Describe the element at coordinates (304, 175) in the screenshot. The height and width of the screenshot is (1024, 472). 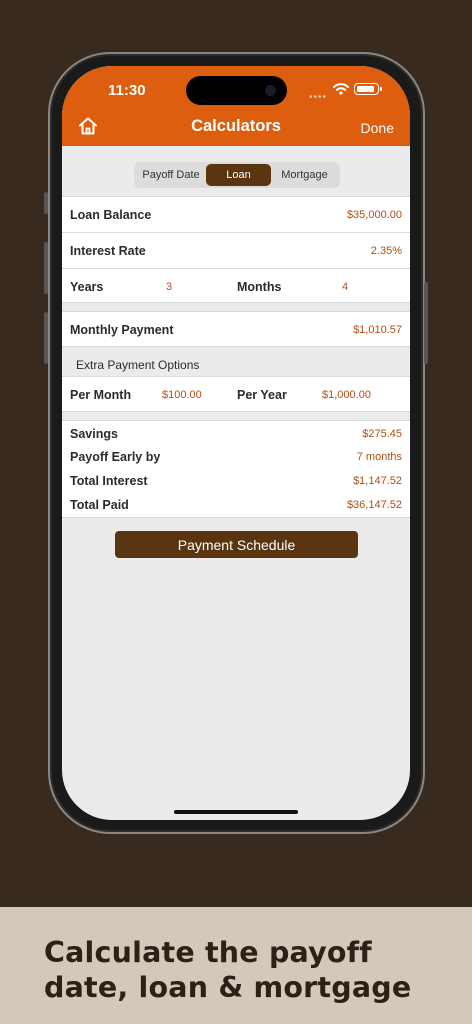
I see `segment-mortgage: Mortgage` at that location.